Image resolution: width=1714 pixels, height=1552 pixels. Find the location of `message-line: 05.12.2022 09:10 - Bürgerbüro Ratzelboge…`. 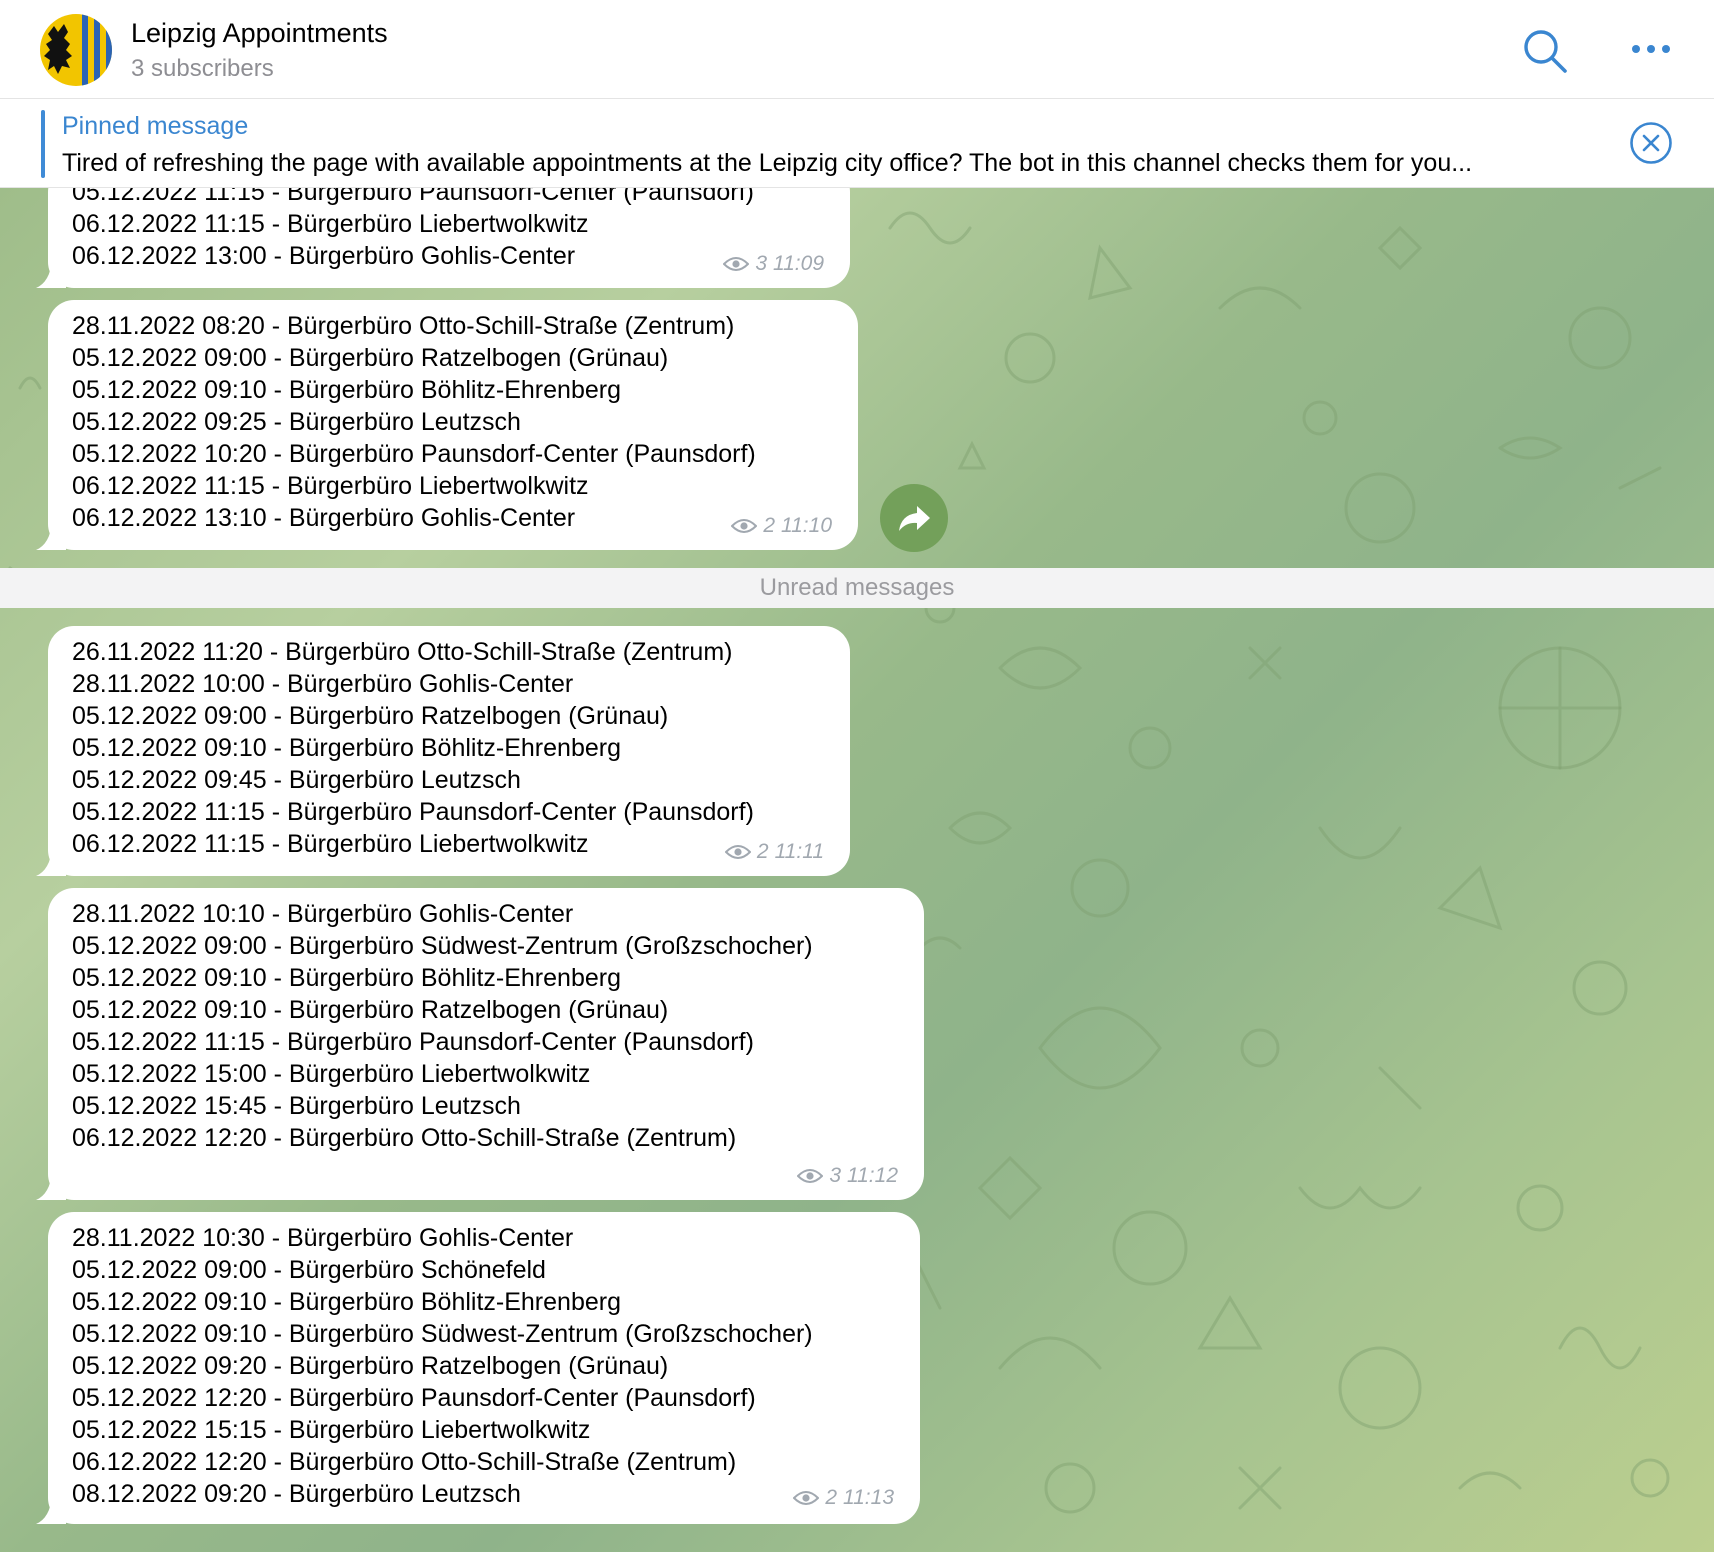

message-line: 05.12.2022 09:10 - Bürgerbüro Ratzelboge… is located at coordinates (370, 1010).